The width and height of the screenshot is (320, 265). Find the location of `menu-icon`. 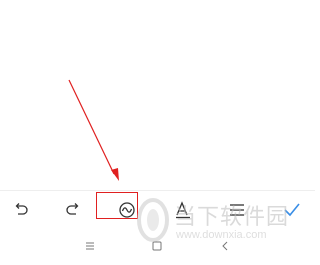

menu-icon is located at coordinates (90, 246).